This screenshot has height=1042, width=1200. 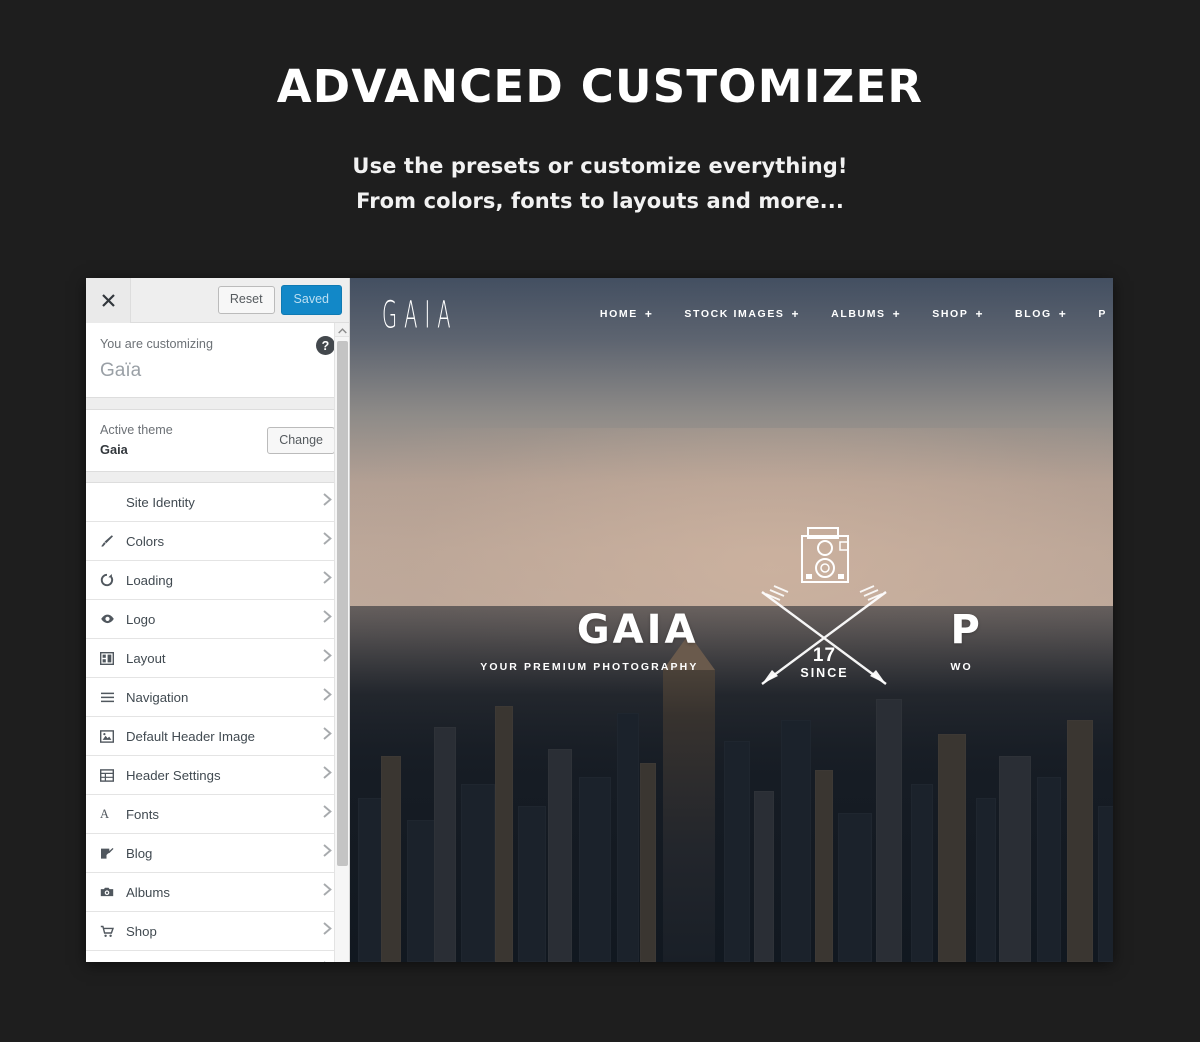 What do you see at coordinates (191, 736) in the screenshot?
I see `sidebar-item-label: Default Header Image` at bounding box center [191, 736].